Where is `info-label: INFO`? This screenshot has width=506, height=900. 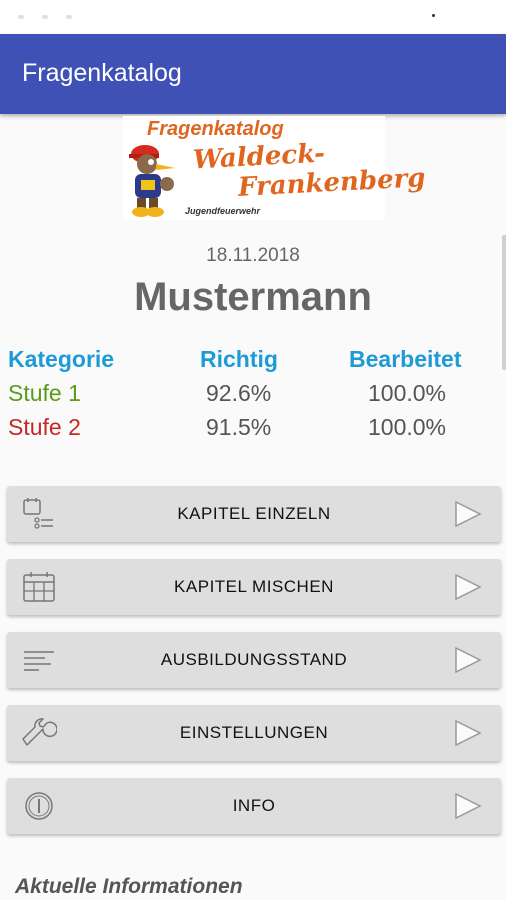 info-label: INFO is located at coordinates (254, 805).